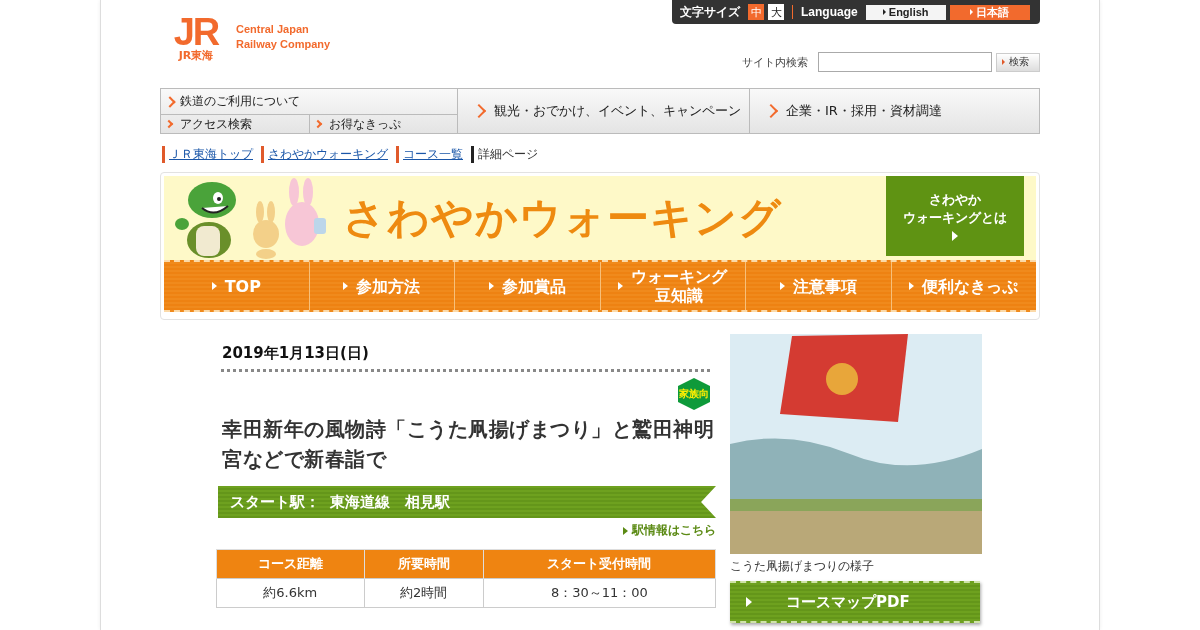  What do you see at coordinates (673, 286) in the screenshot?
I see `banner-nav-item: ウォーキング 豆知識` at bounding box center [673, 286].